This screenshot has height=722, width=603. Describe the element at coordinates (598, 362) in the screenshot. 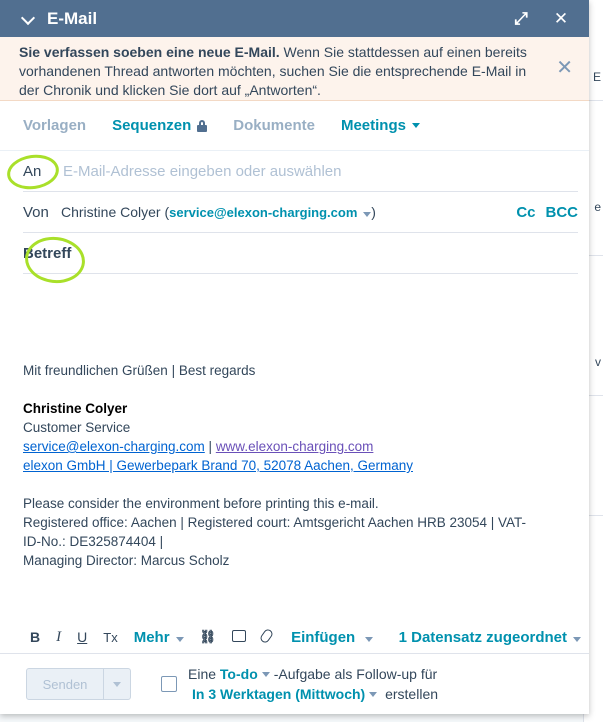

I see `background-text: v` at that location.